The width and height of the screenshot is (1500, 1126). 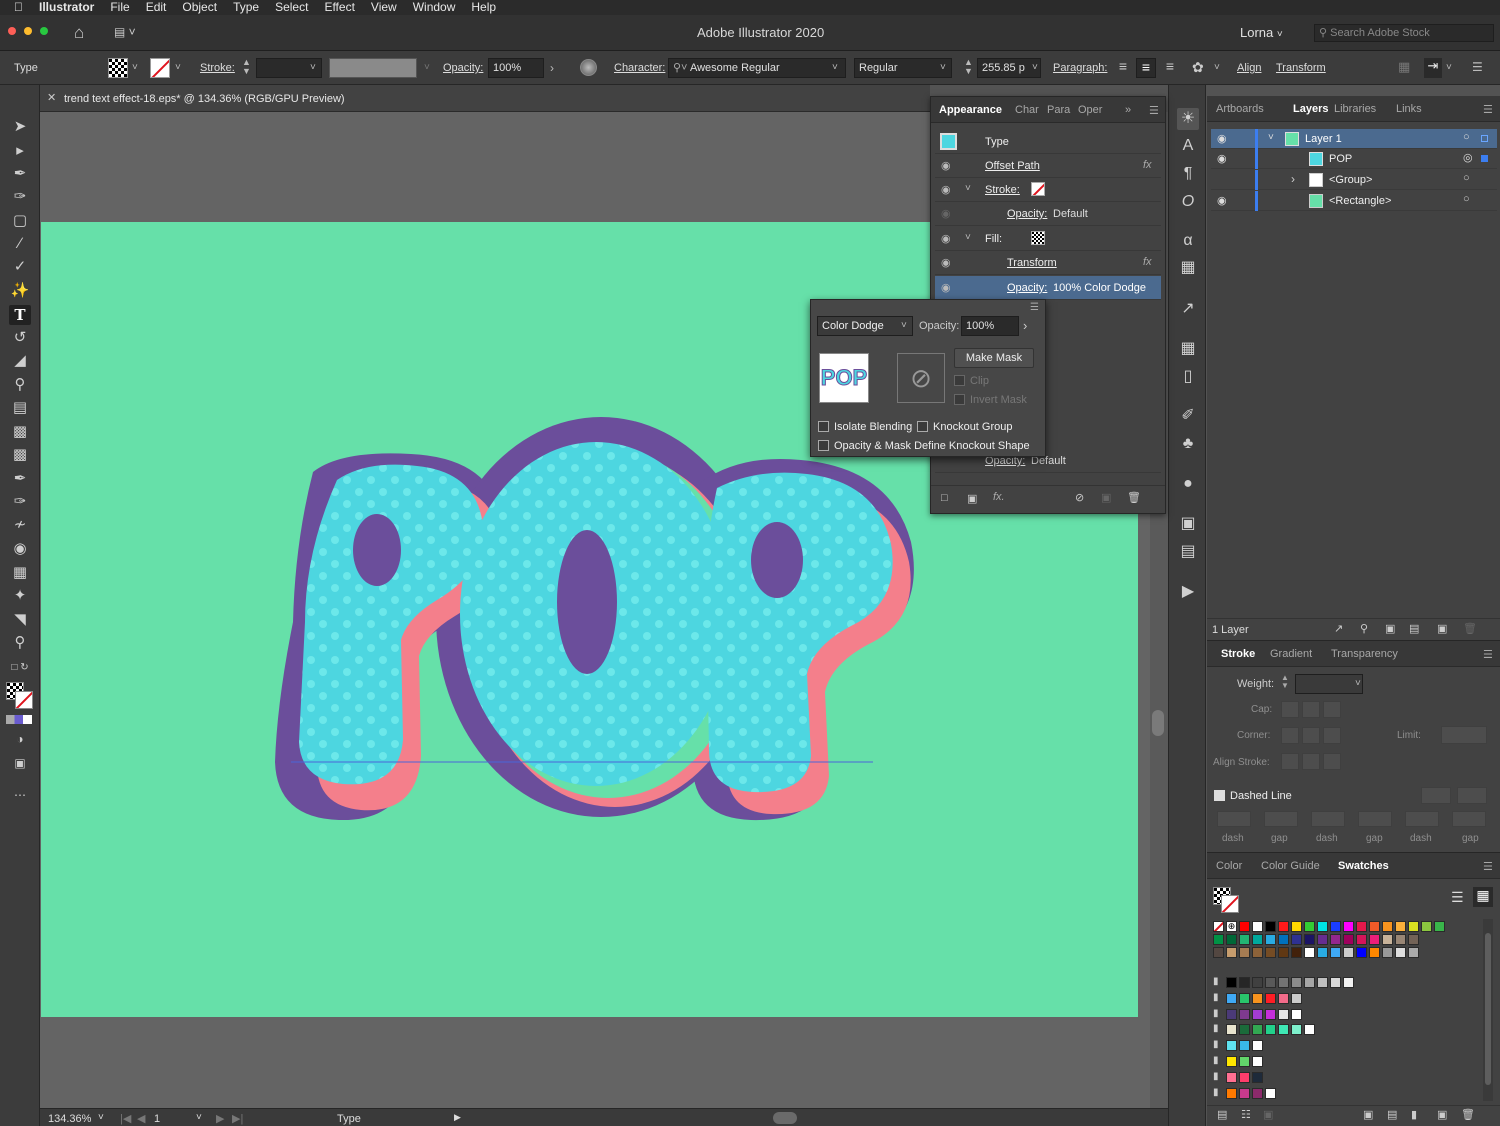 What do you see at coordinates (156, 7) in the screenshot?
I see `menu-edit: Edit` at bounding box center [156, 7].